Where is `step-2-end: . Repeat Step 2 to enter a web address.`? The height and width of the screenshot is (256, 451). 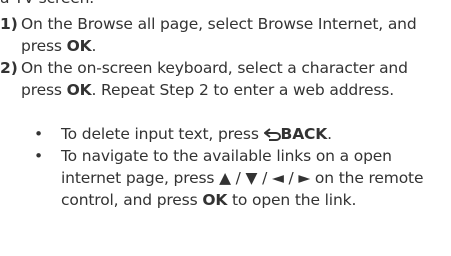 step-2-end: . Repeat Step 2 to enter a web address. is located at coordinates (242, 90).